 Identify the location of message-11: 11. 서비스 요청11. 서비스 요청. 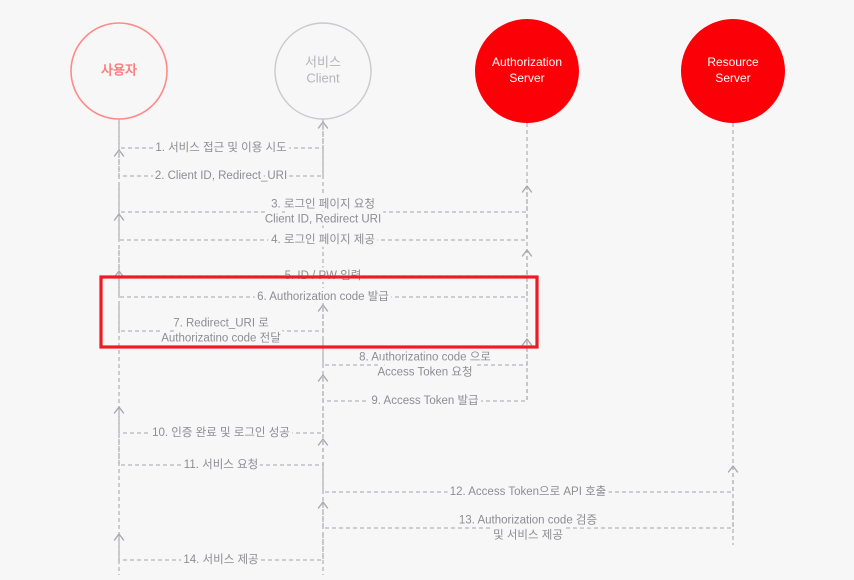
(221, 464).